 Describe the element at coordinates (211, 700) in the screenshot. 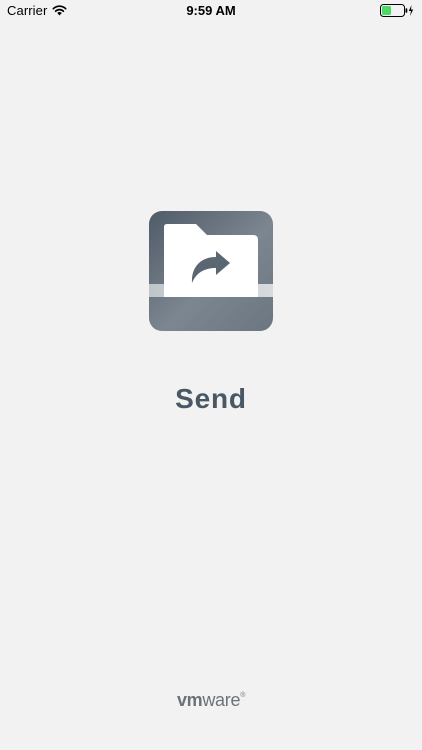

I see `vmware-logo: vmware®` at that location.